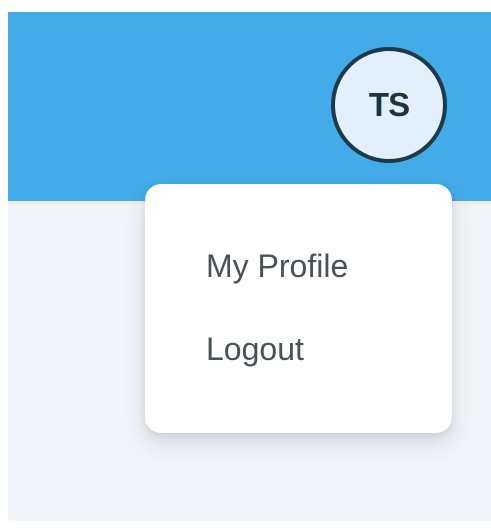 This screenshot has width=491, height=531. I want to click on avatar-initials: TS, so click(389, 104).